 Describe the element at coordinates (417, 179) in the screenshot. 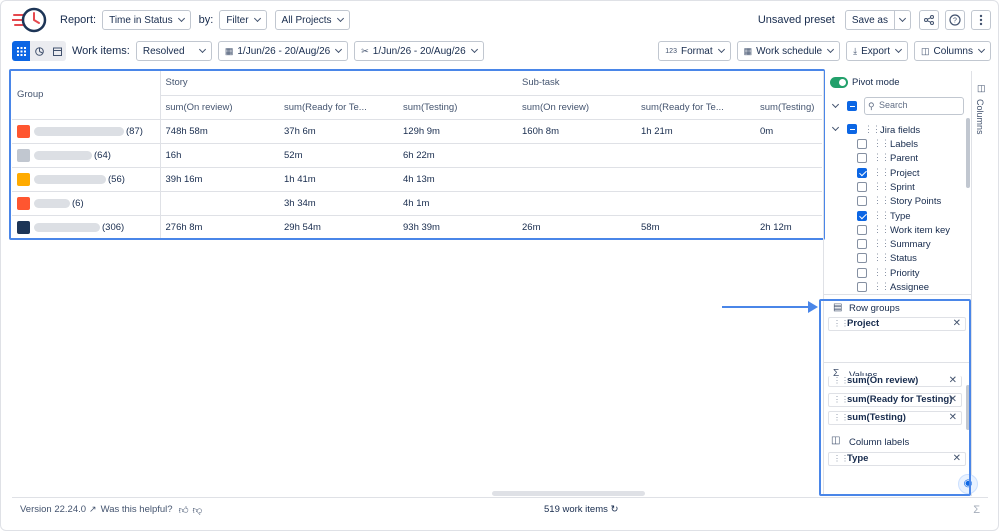

I see `table-row: (56) 39h 16m 1h 41m 4h 13m` at that location.